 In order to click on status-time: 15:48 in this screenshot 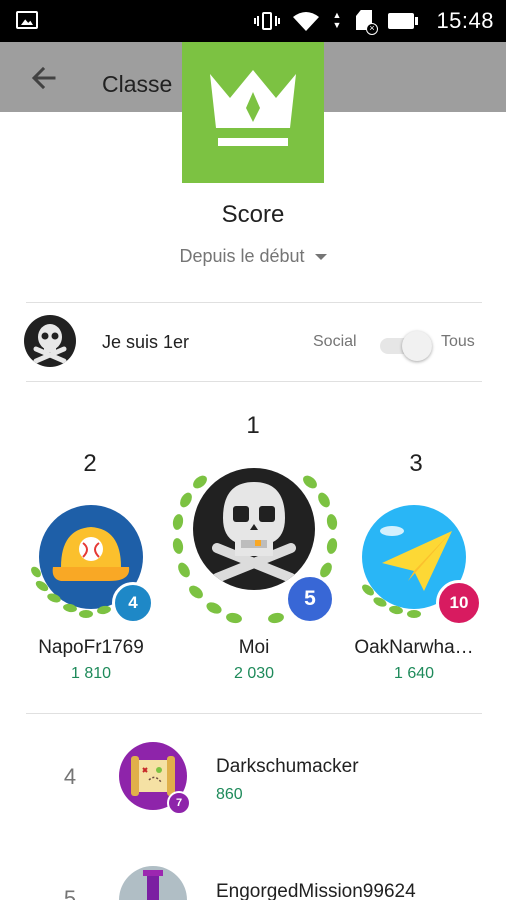, I will do `click(465, 20)`.